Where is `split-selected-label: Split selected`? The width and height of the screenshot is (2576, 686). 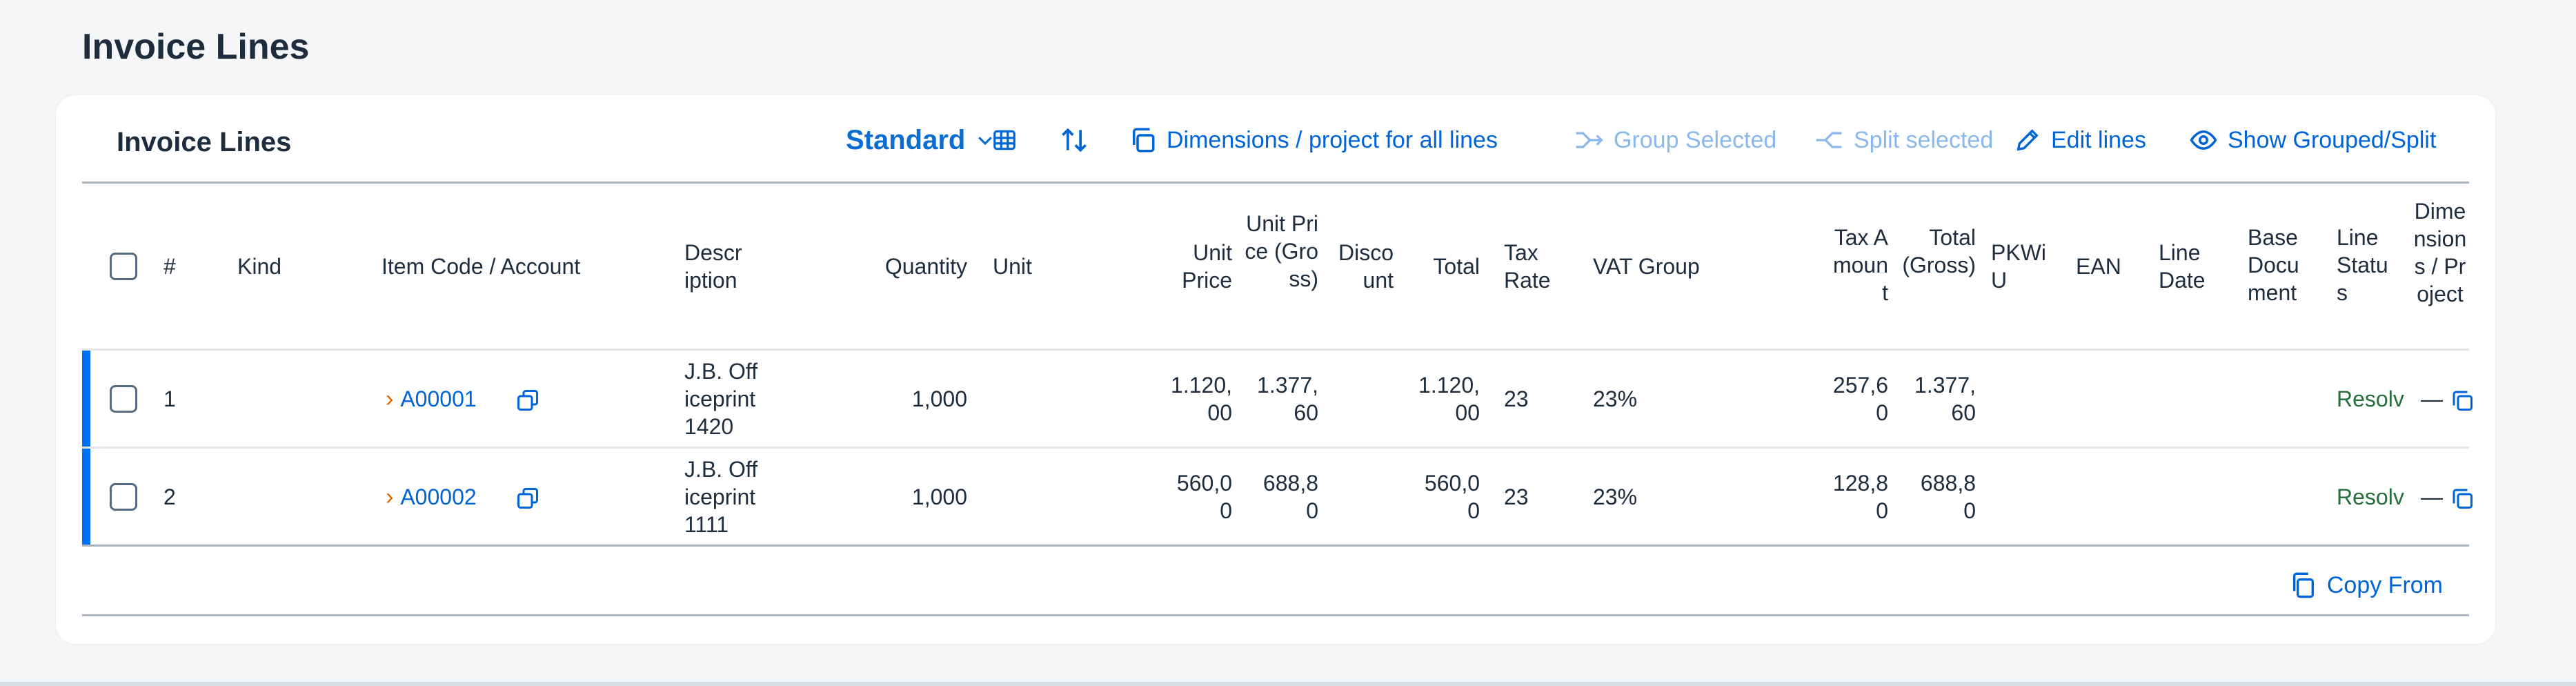 split-selected-label: Split selected is located at coordinates (1924, 139).